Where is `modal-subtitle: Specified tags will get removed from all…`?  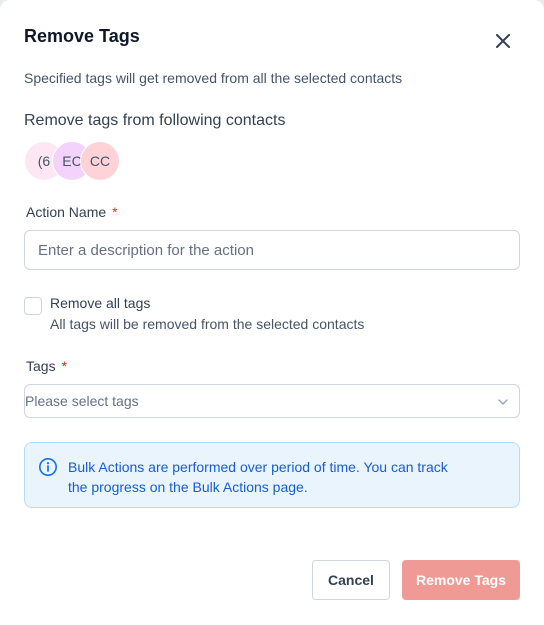
modal-subtitle: Specified tags will get removed from all… is located at coordinates (213, 78).